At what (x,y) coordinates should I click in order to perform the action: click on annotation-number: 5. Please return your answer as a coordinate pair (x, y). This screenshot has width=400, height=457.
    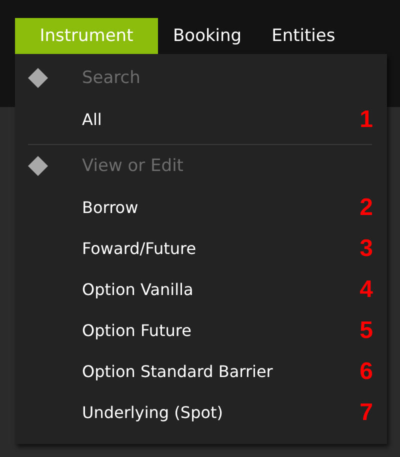
    Looking at the image, I should click on (366, 330).